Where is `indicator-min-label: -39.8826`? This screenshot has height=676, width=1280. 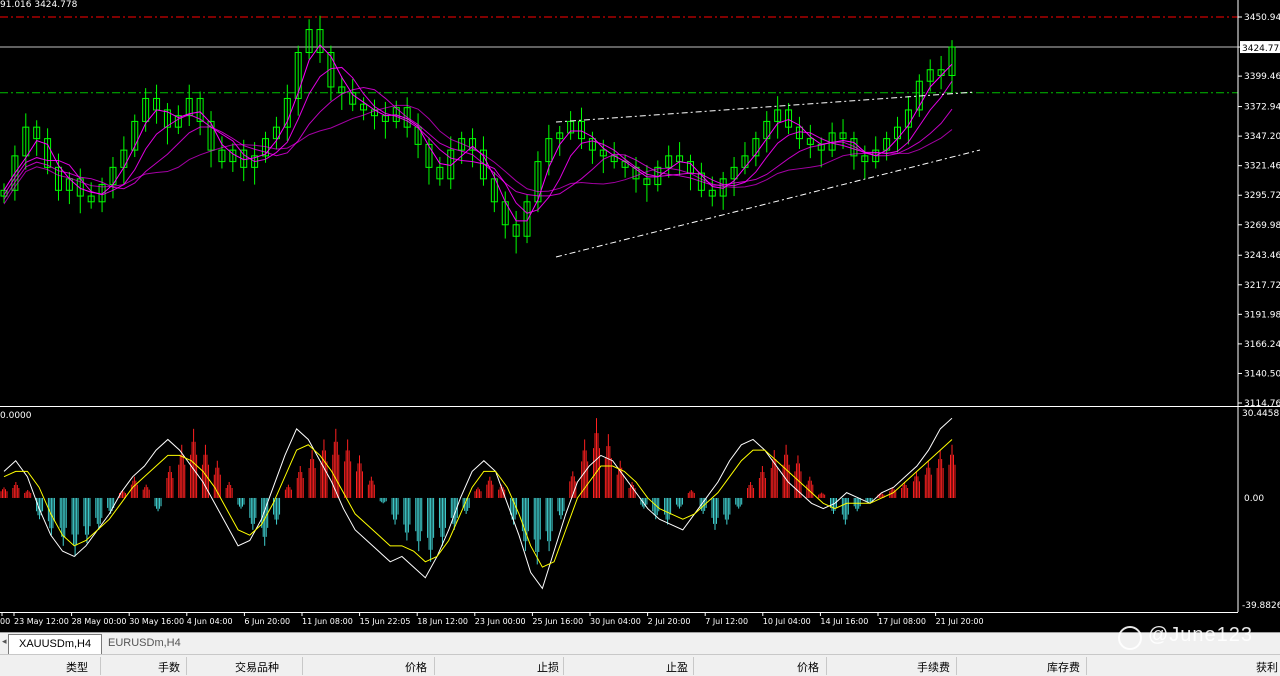
indicator-min-label: -39.8826 is located at coordinates (1261, 606).